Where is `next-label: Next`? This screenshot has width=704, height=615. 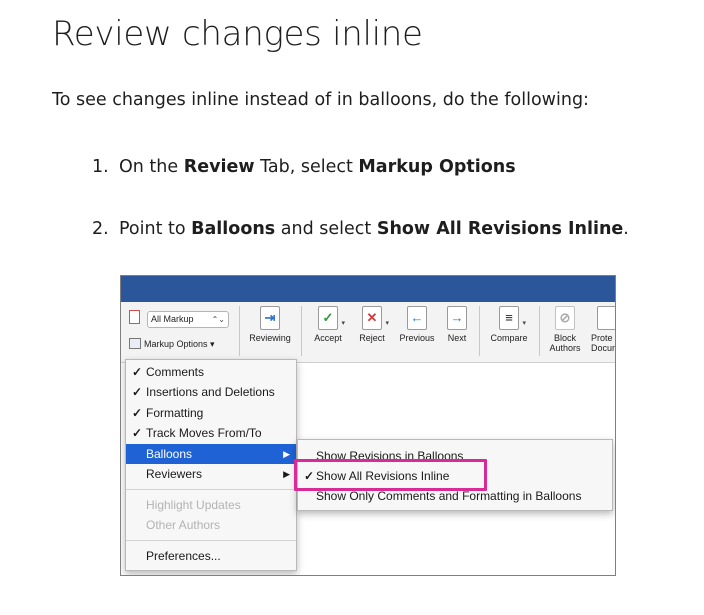 next-label: Next is located at coordinates (457, 338).